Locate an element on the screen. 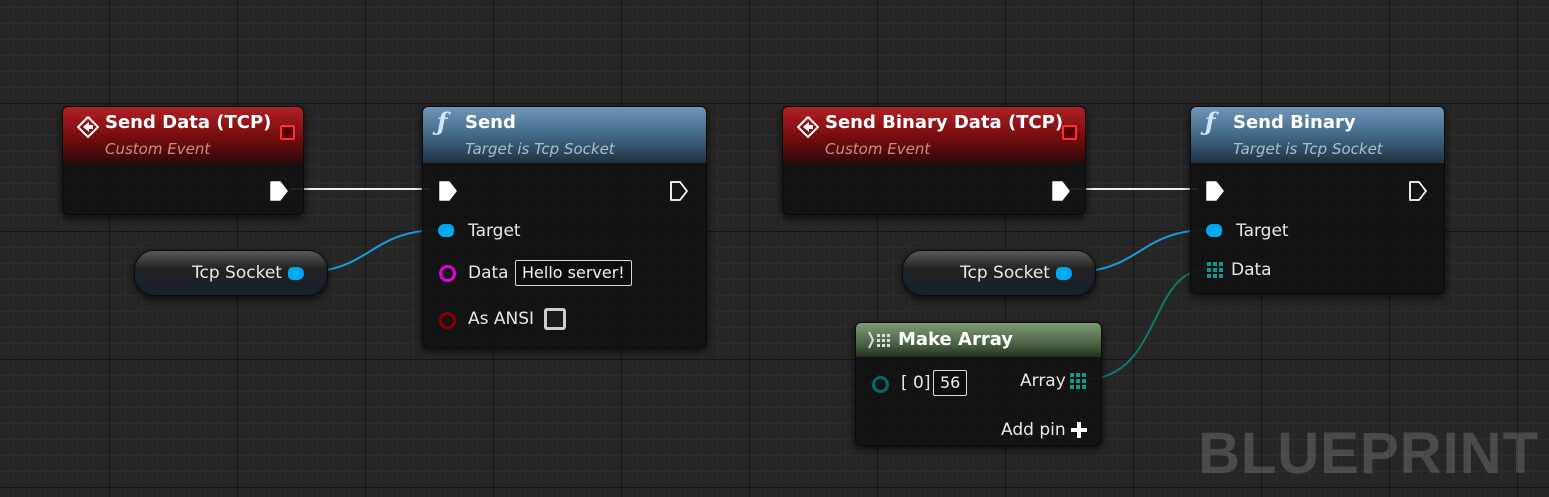  make-array-header: Make Array is located at coordinates (978, 340).